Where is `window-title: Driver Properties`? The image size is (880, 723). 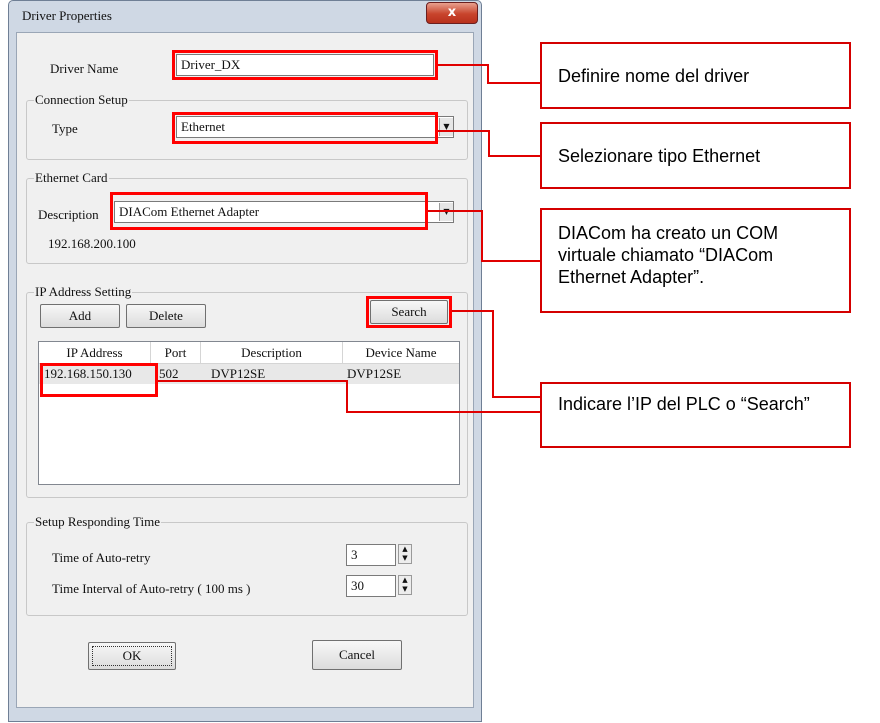
window-title: Driver Properties is located at coordinates (67, 15).